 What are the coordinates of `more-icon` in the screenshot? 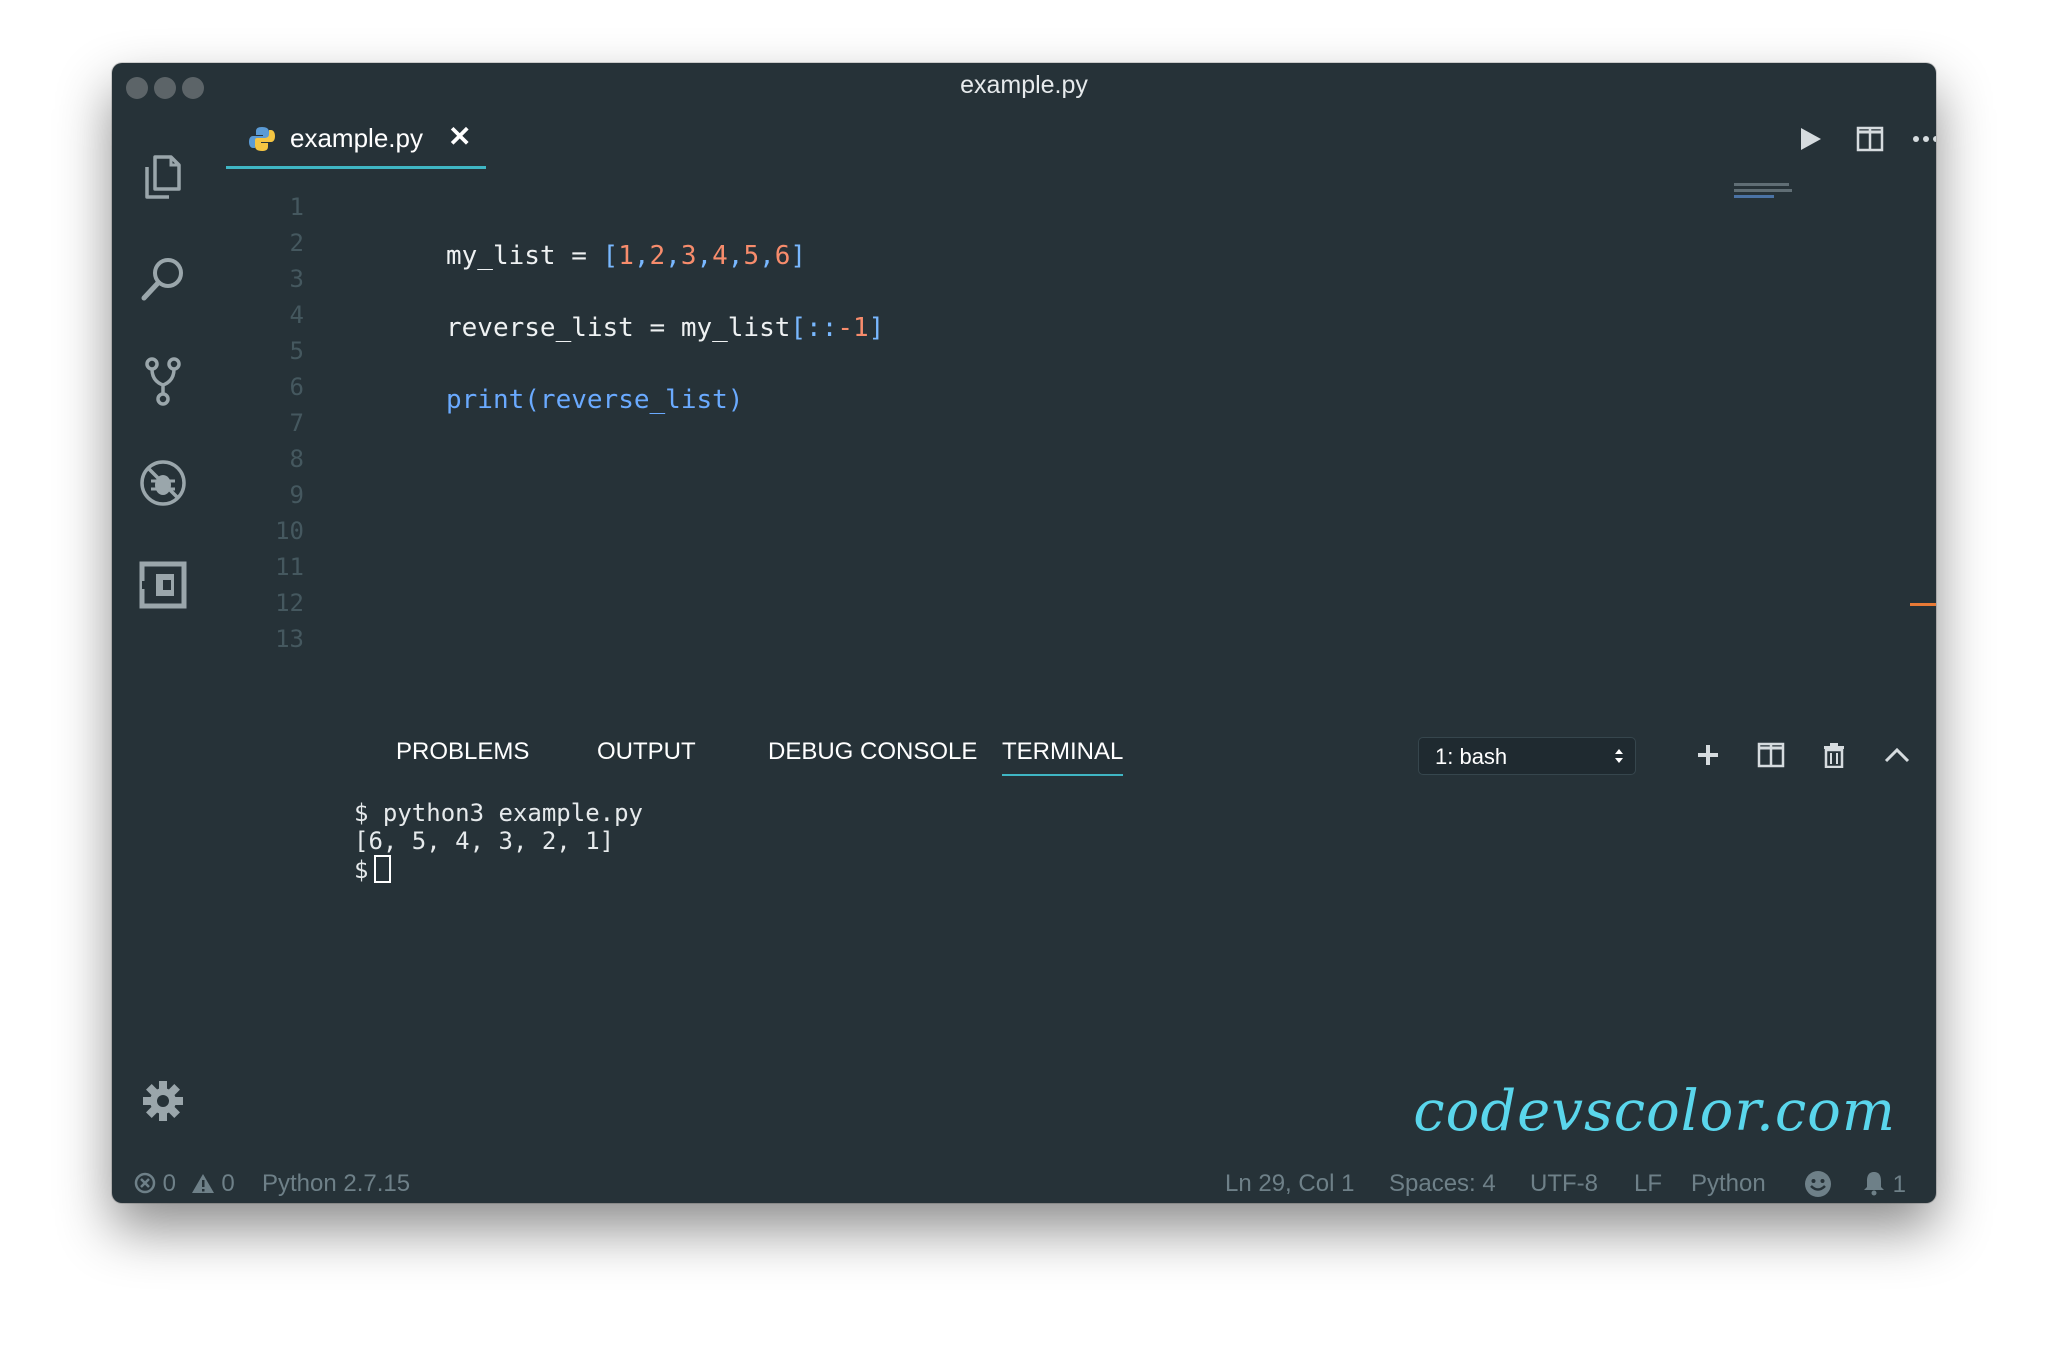 It's located at (1924, 139).